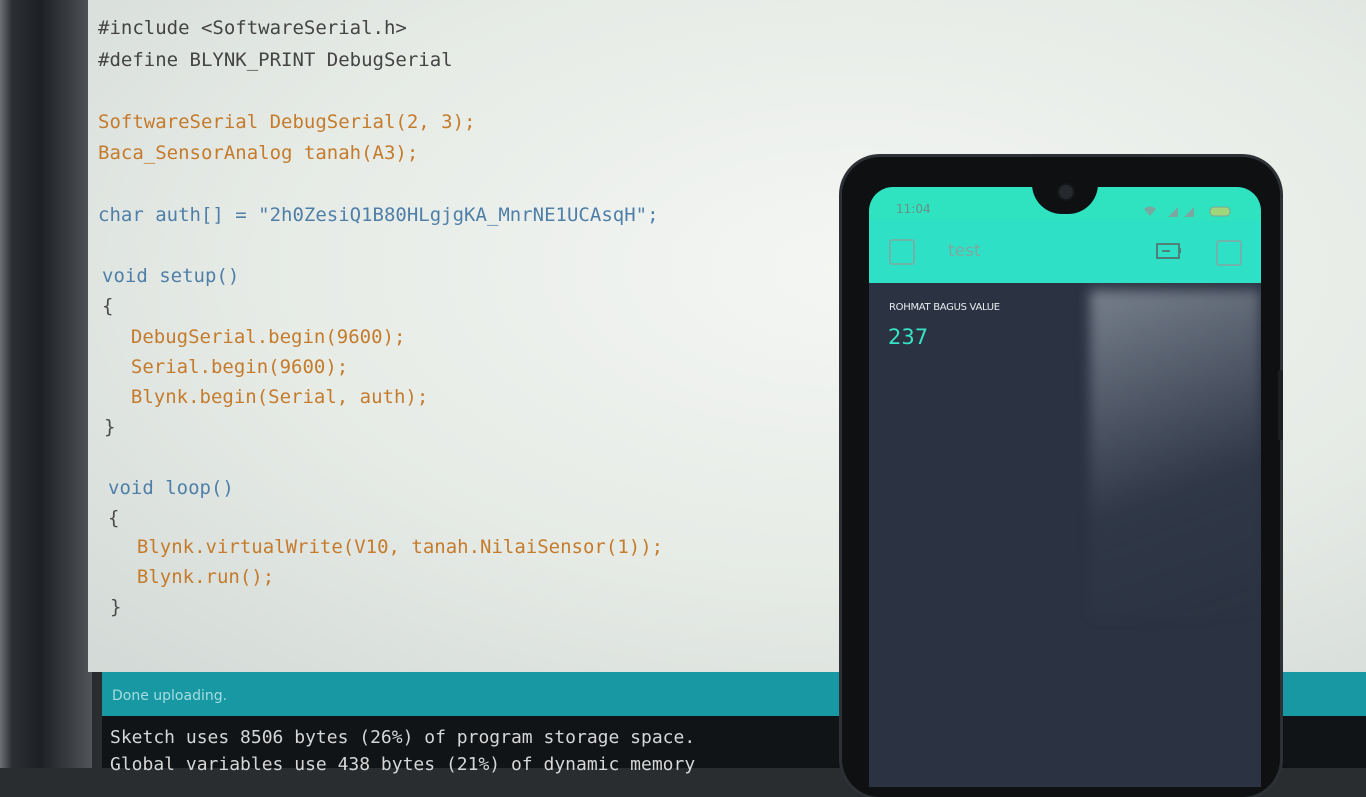  What do you see at coordinates (1175, 455) in the screenshot?
I see `screen-glare` at bounding box center [1175, 455].